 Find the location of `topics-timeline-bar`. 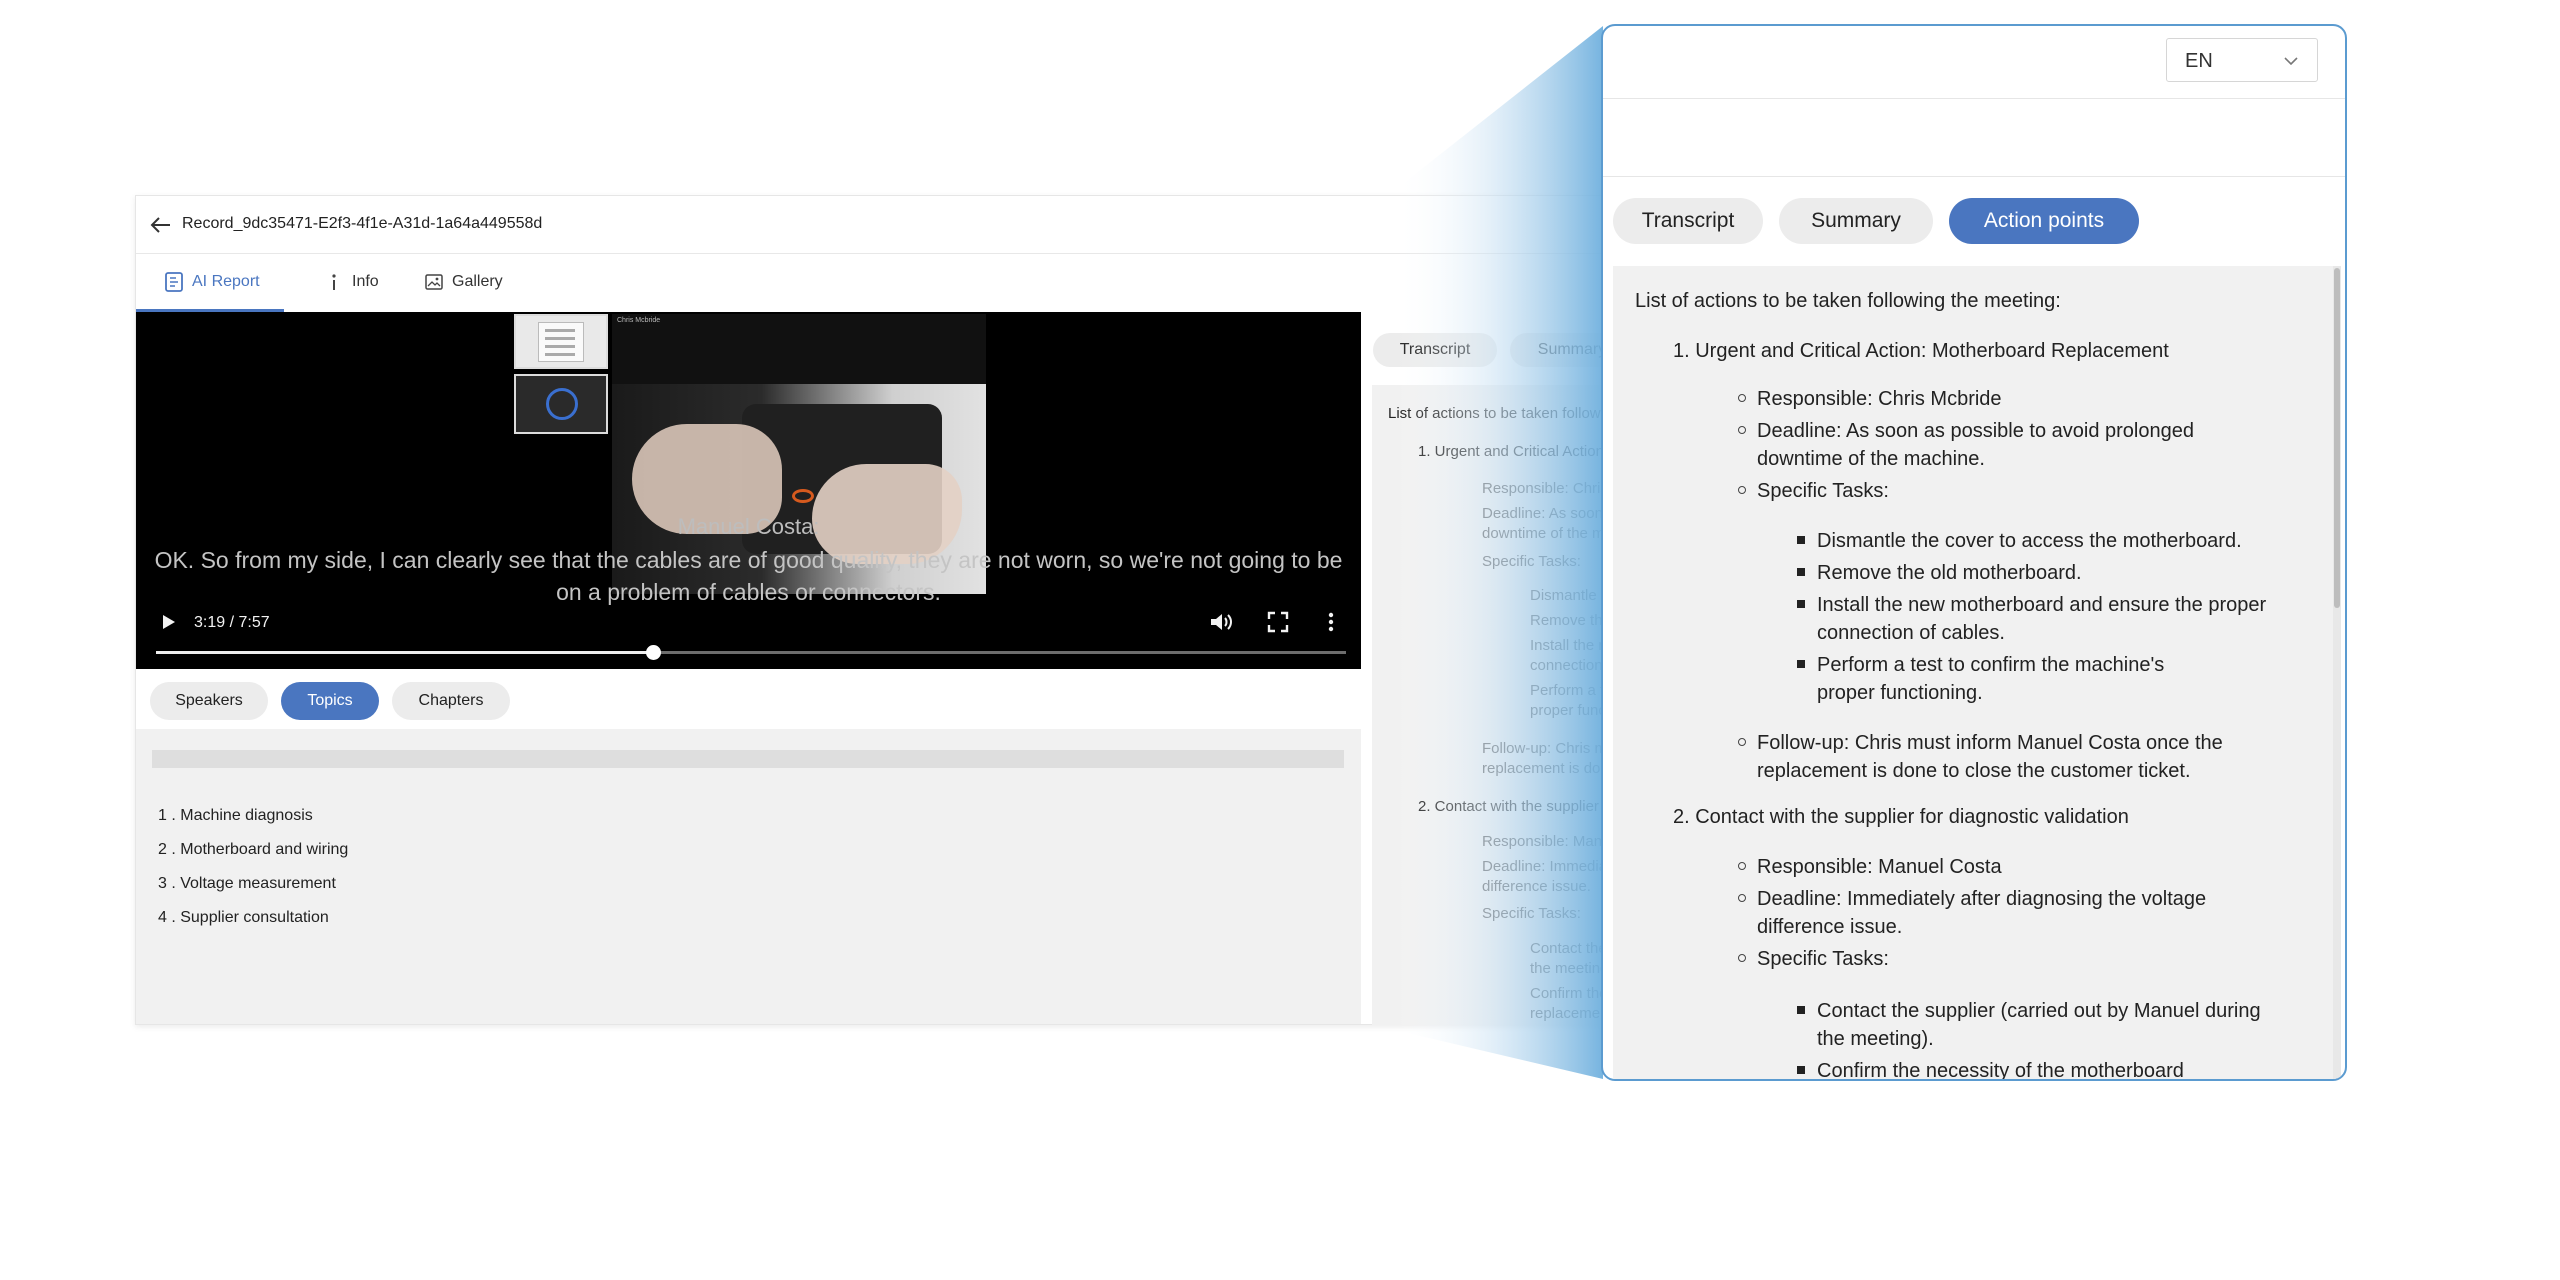

topics-timeline-bar is located at coordinates (748, 759).